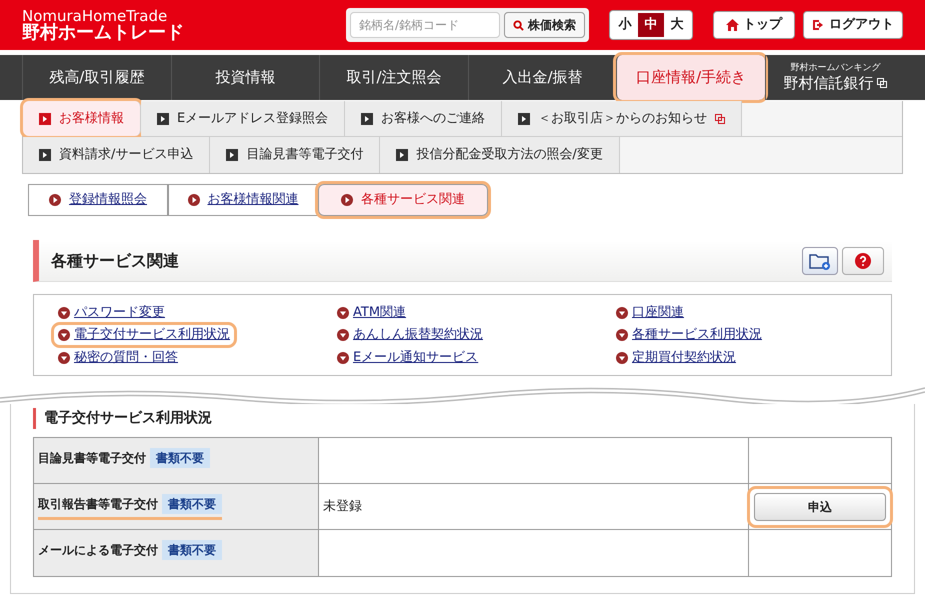  What do you see at coordinates (425, 25) in the screenshot?
I see `search-field: 銘柄名/銘柄コード` at bounding box center [425, 25].